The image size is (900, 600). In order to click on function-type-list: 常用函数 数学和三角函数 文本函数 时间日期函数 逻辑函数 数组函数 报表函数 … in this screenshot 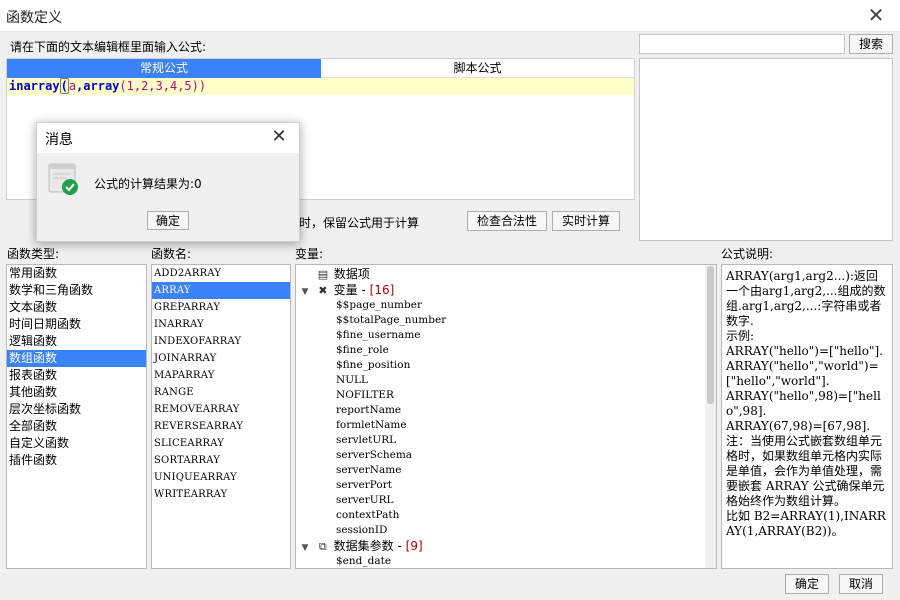, I will do `click(76, 416)`.